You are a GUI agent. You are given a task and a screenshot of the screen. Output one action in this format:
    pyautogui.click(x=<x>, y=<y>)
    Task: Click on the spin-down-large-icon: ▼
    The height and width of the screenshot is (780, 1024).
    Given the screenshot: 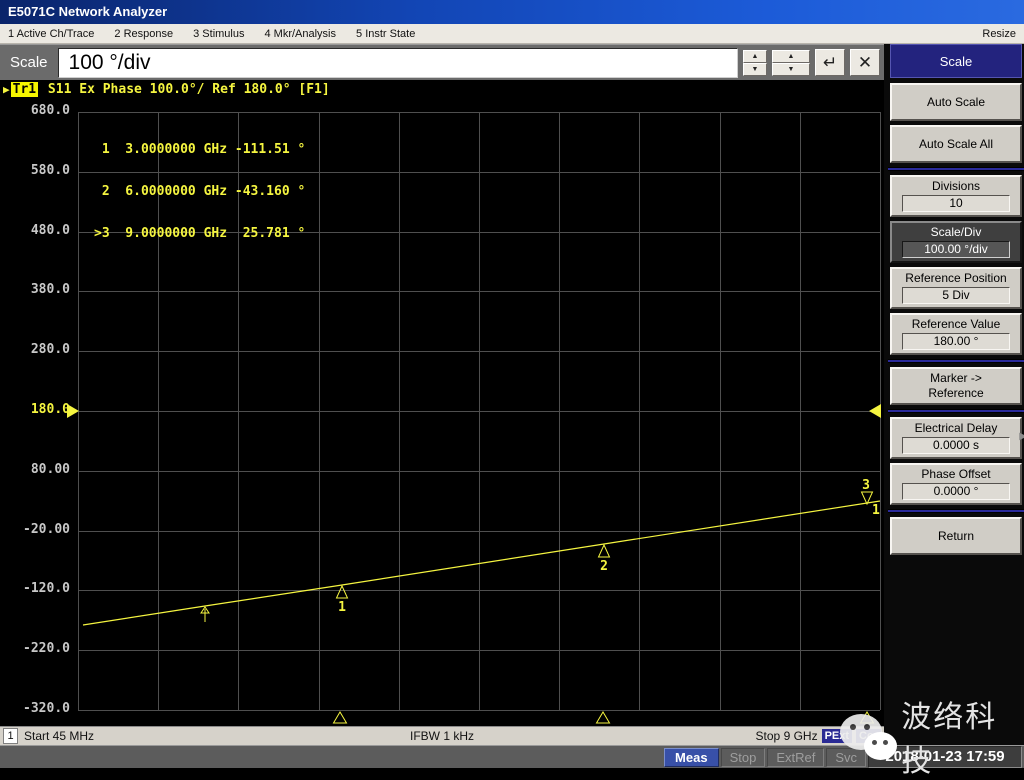 What is the action you would take?
    pyautogui.click(x=791, y=69)
    